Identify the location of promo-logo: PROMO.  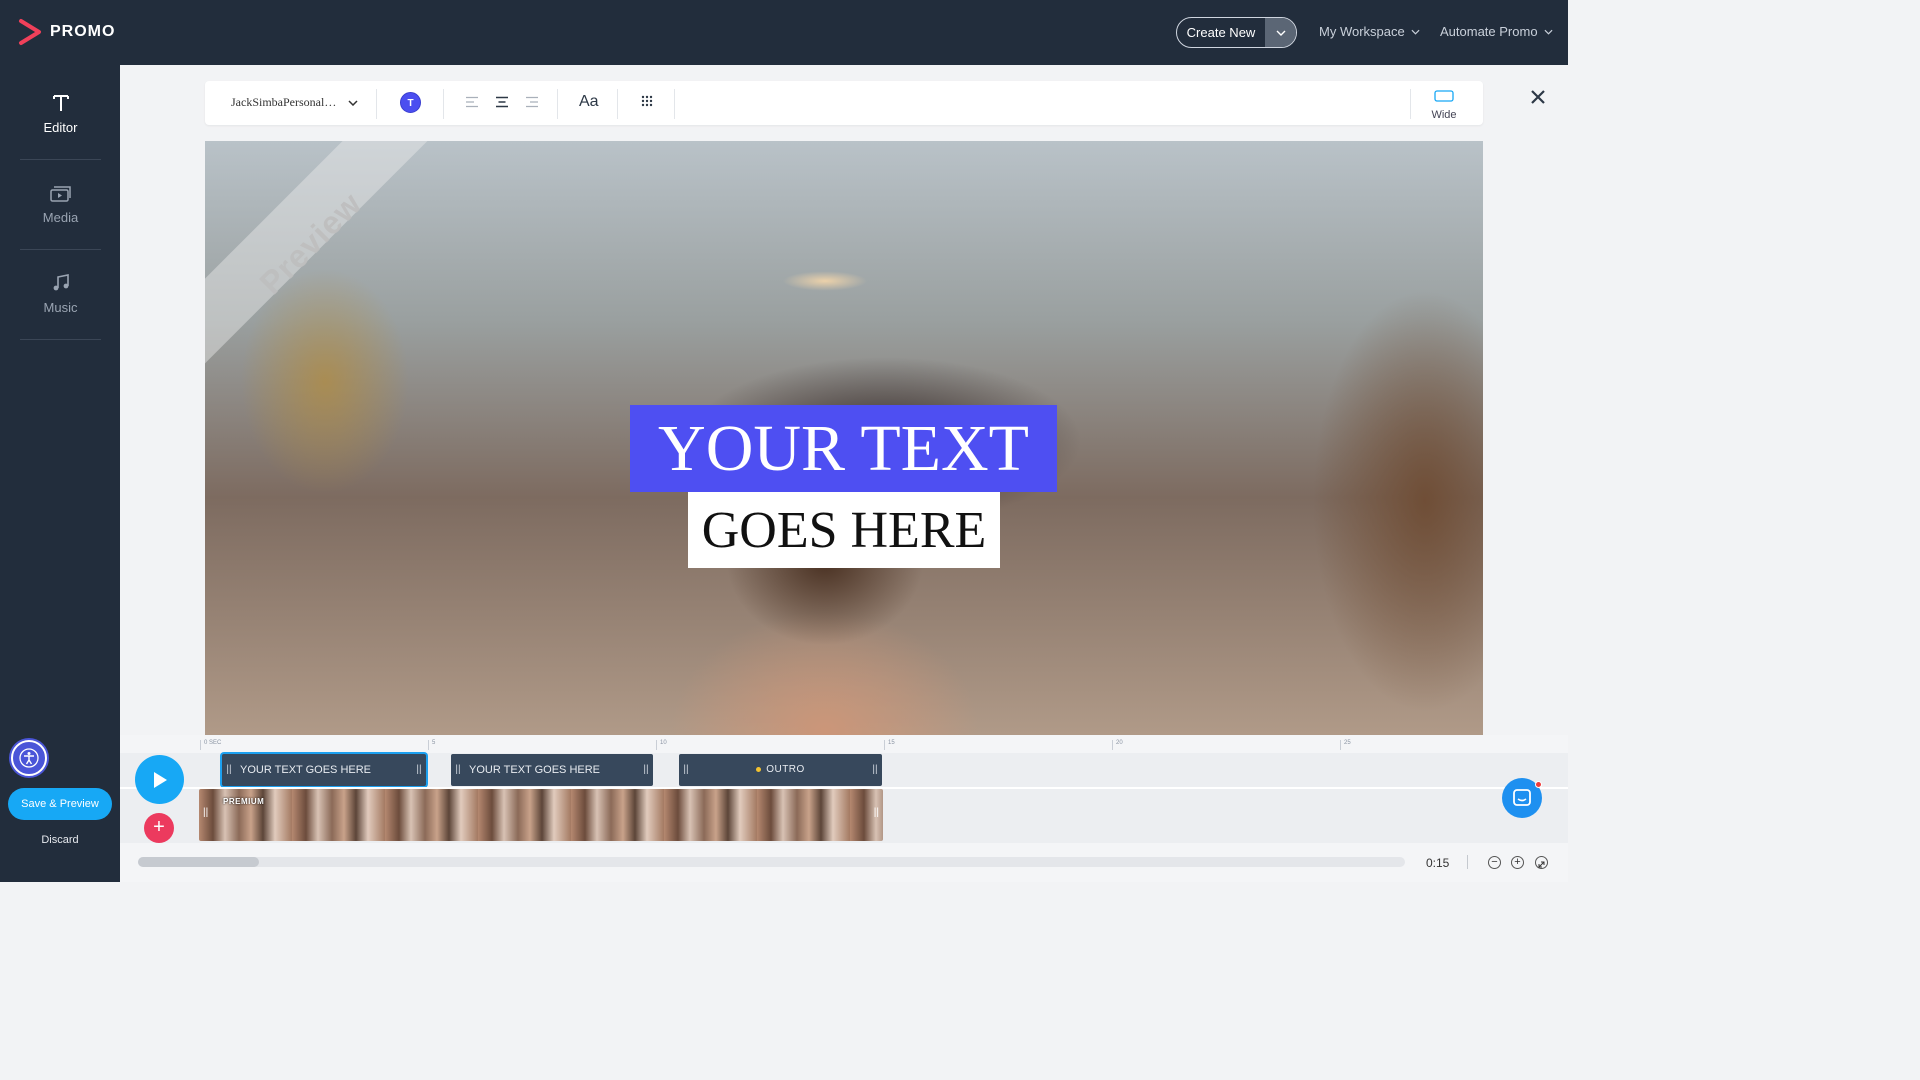
(66, 32).